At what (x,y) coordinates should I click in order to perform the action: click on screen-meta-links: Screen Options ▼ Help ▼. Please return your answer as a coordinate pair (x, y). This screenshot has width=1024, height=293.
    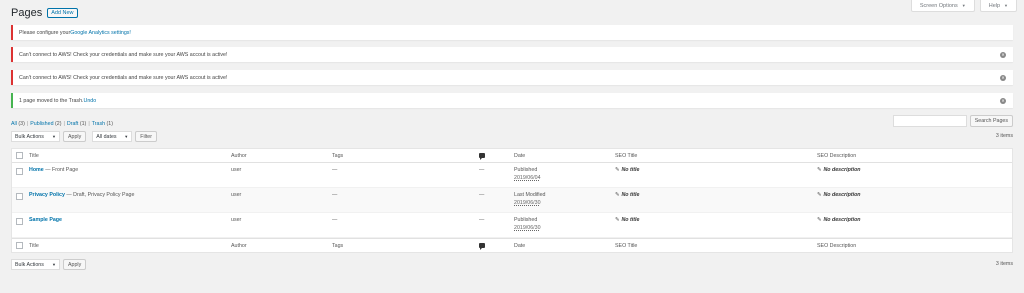
    Looking at the image, I should click on (963, 6).